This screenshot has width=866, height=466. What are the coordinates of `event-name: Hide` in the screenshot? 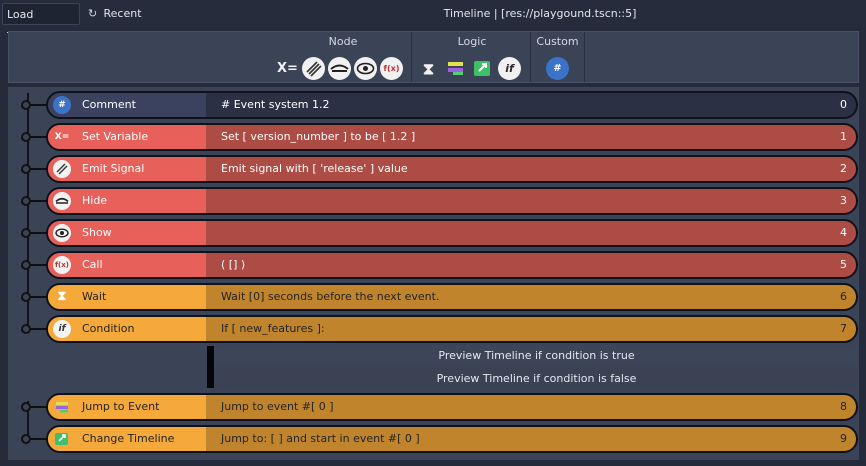 It's located at (95, 200).